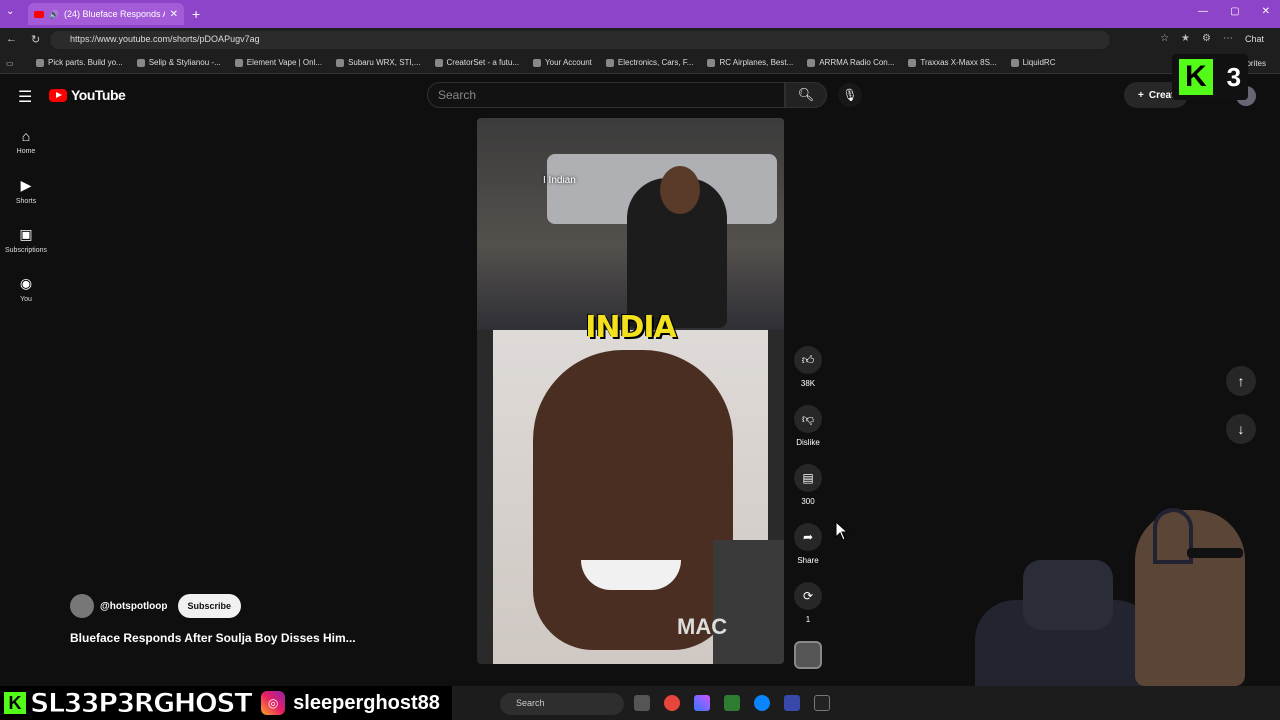 Image resolution: width=1280 pixels, height=720 pixels. Describe the element at coordinates (87, 95) in the screenshot. I see `youtube-logo: YouTube` at that location.